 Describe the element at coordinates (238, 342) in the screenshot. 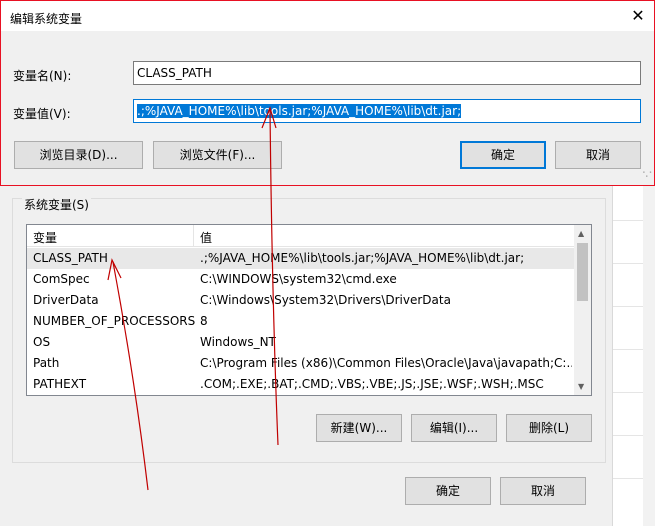

I see `row-value: Windows_NT` at that location.